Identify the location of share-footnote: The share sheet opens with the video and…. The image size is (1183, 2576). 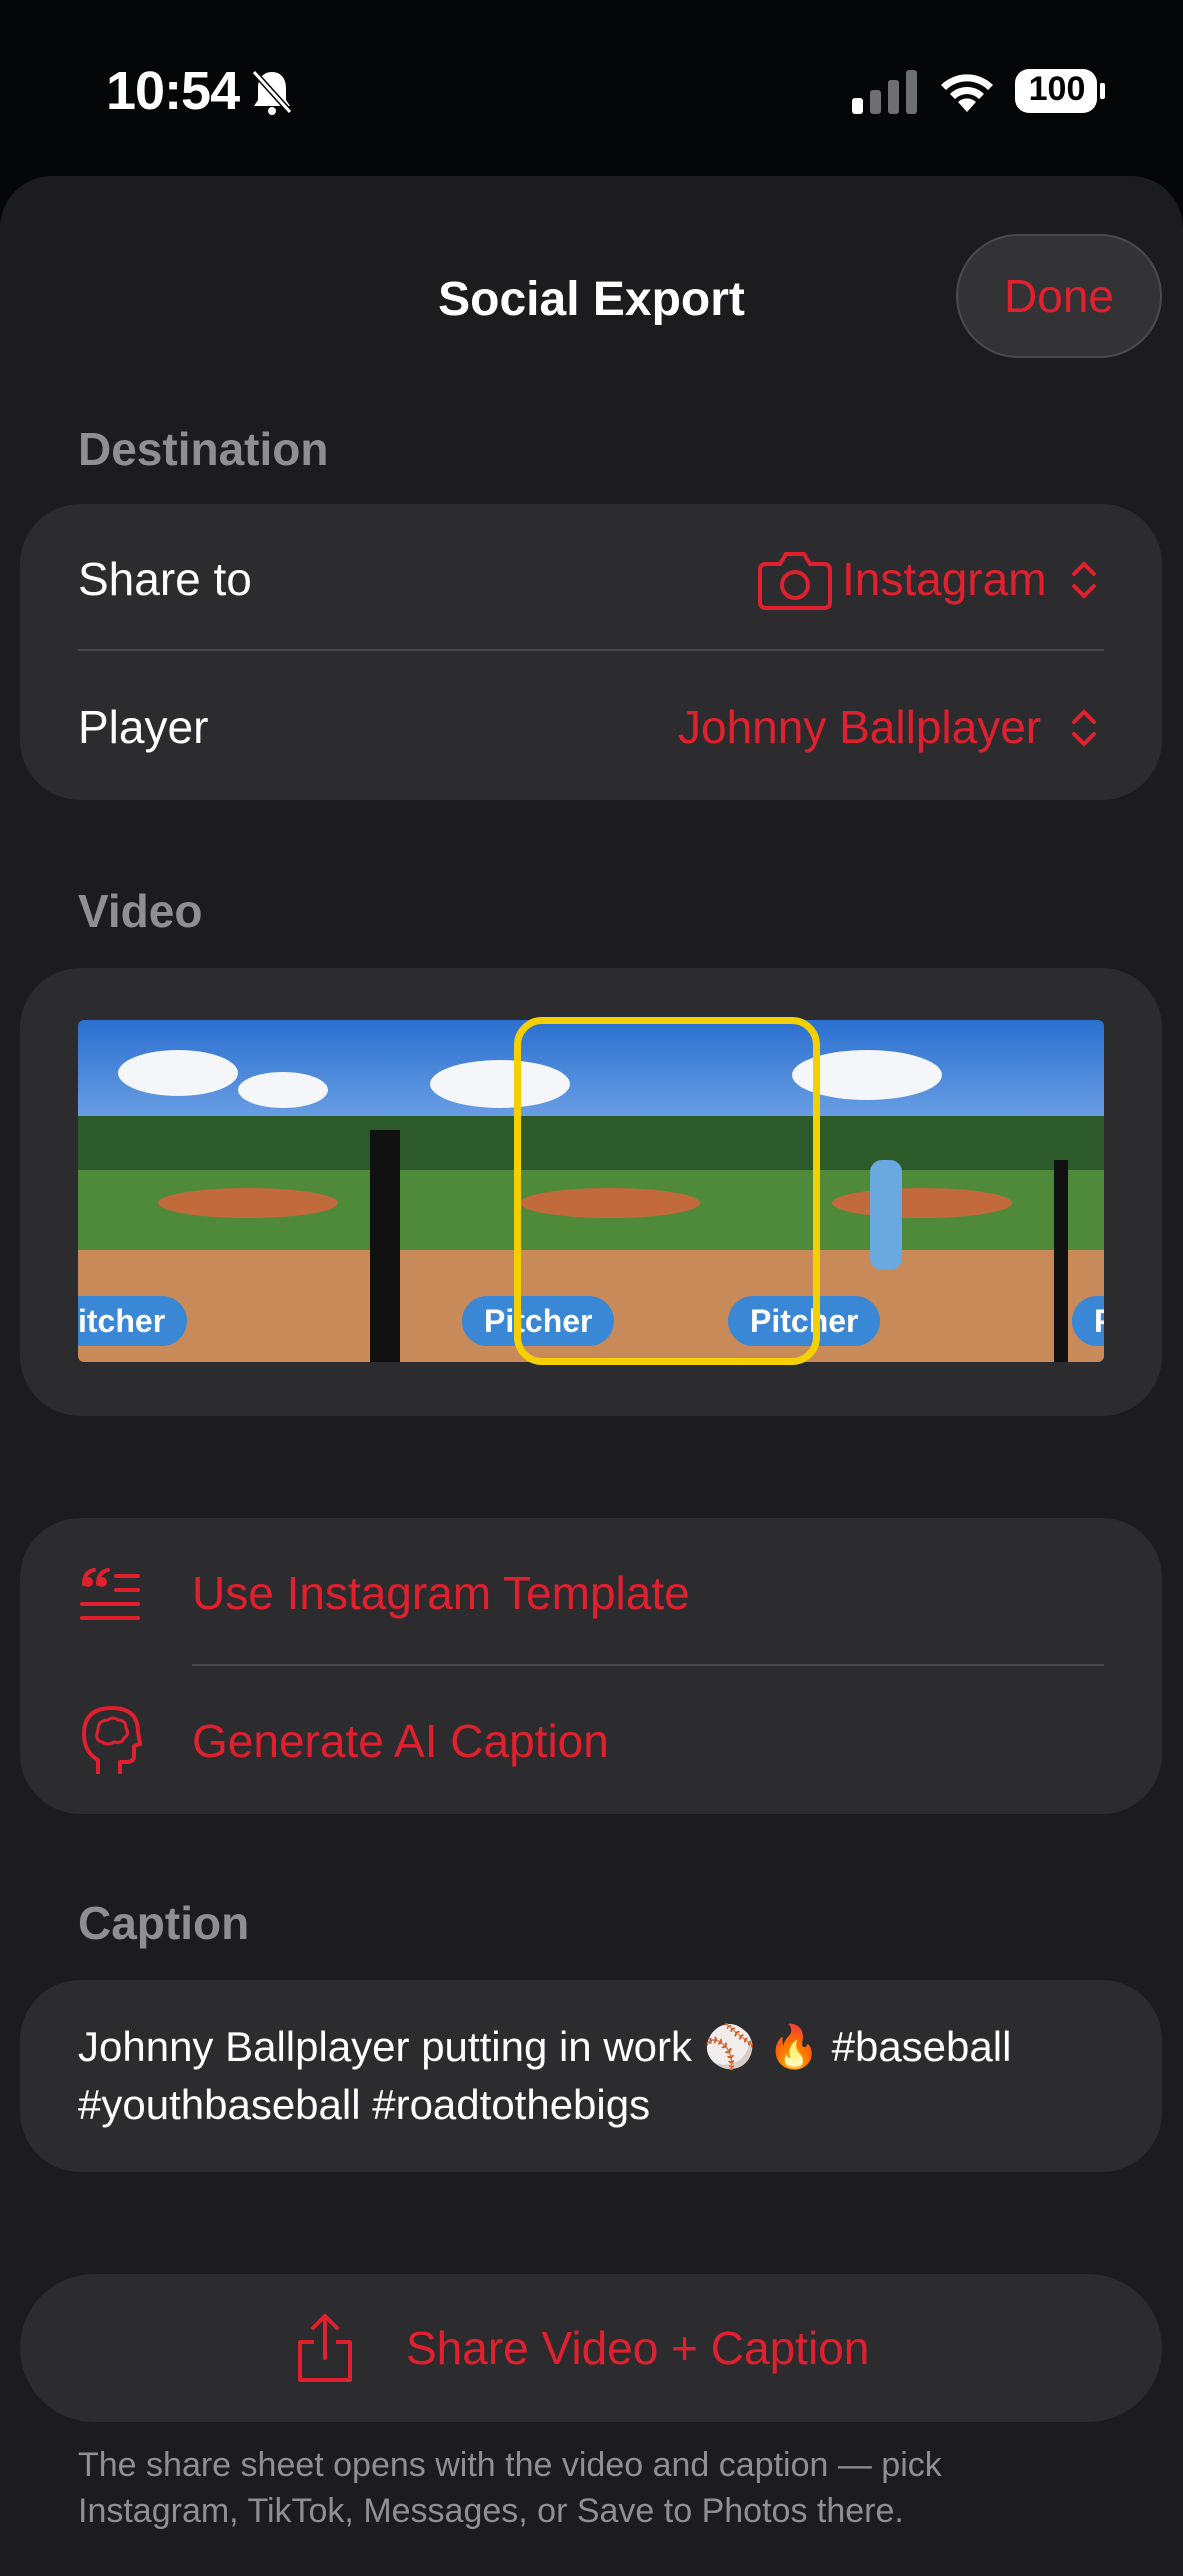
(603, 2488).